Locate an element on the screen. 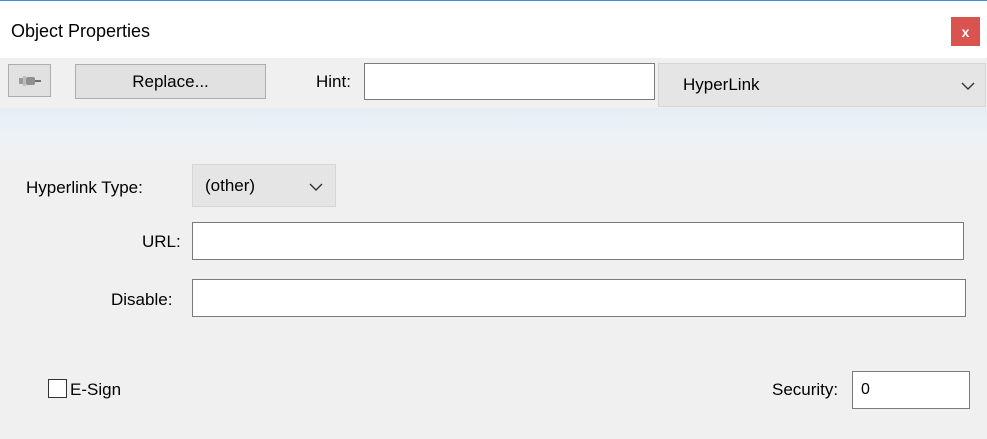  pin-button is located at coordinates (29, 80).